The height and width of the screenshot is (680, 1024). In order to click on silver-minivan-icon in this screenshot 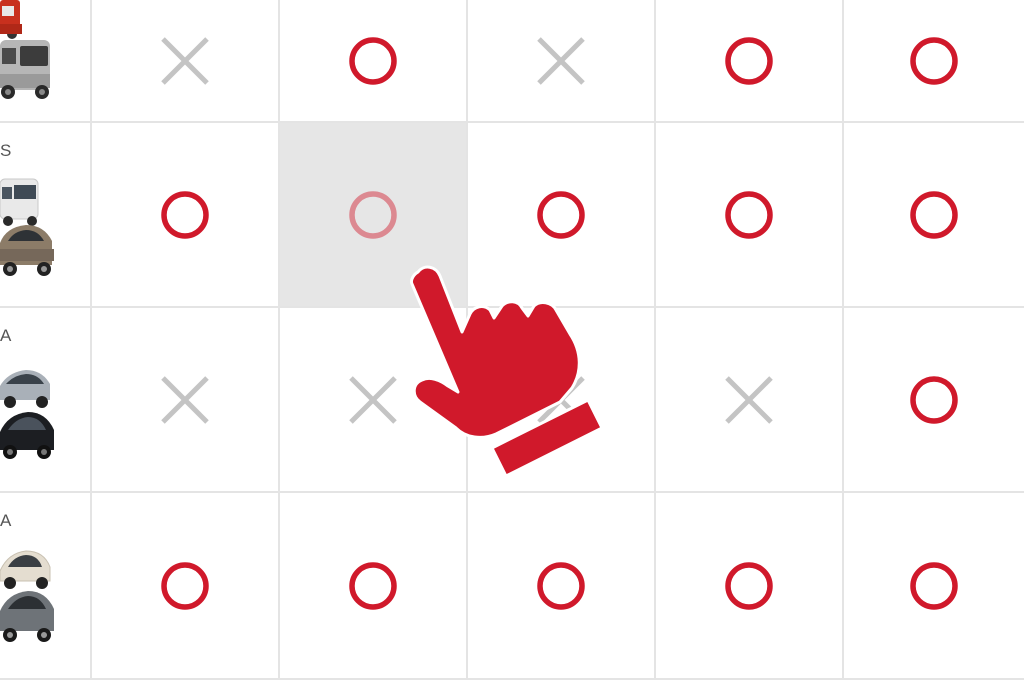, I will do `click(25, 69)`.